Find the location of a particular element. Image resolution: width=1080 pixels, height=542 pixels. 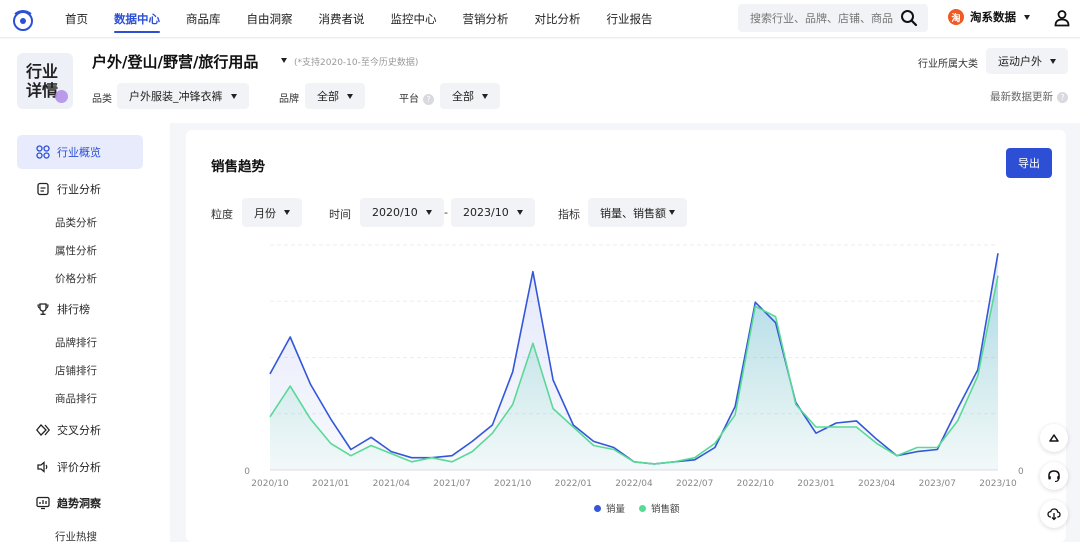

sidebar-item-label: 排行榜 is located at coordinates (73, 309).